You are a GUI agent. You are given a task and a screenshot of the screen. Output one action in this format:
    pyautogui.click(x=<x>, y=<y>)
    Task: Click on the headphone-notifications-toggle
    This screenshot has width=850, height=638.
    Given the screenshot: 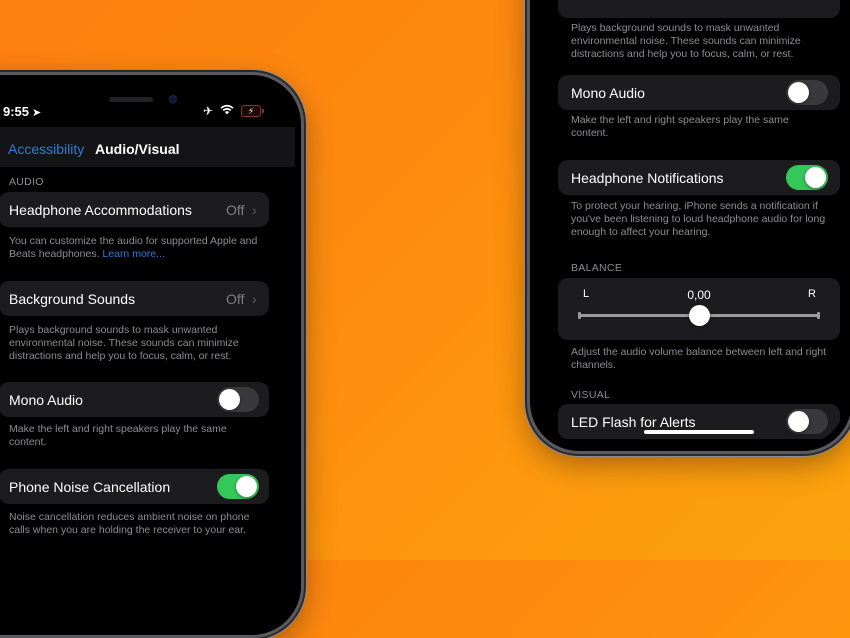 What is the action you would take?
    pyautogui.click(x=807, y=177)
    